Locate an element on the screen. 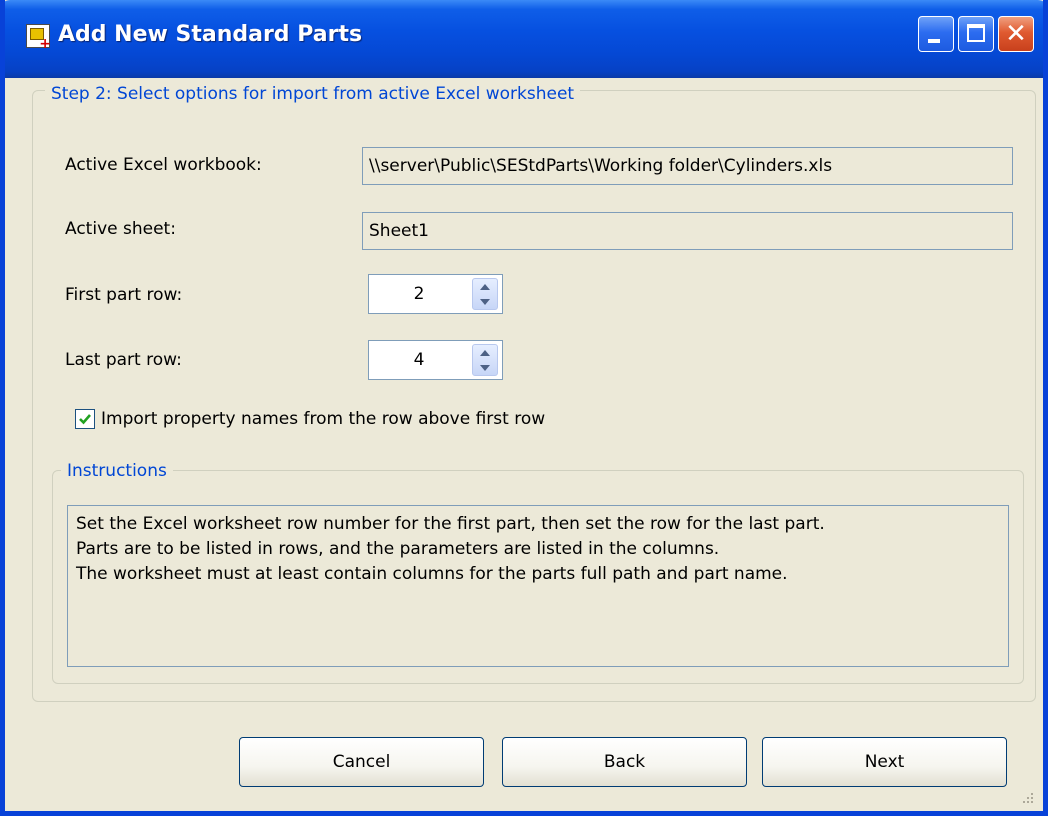  title-bar: + Add New Standard Parts ✕ is located at coordinates (524, 39).